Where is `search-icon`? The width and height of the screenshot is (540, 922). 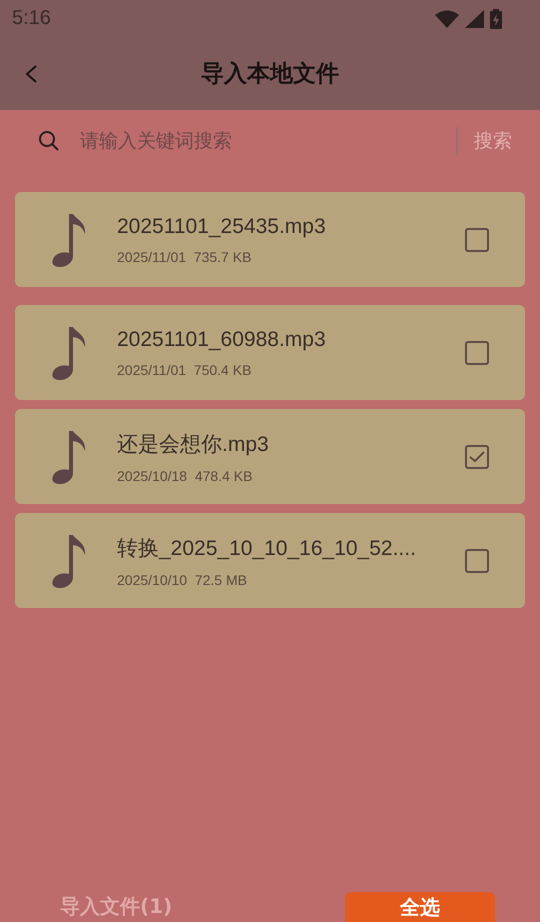 search-icon is located at coordinates (49, 141).